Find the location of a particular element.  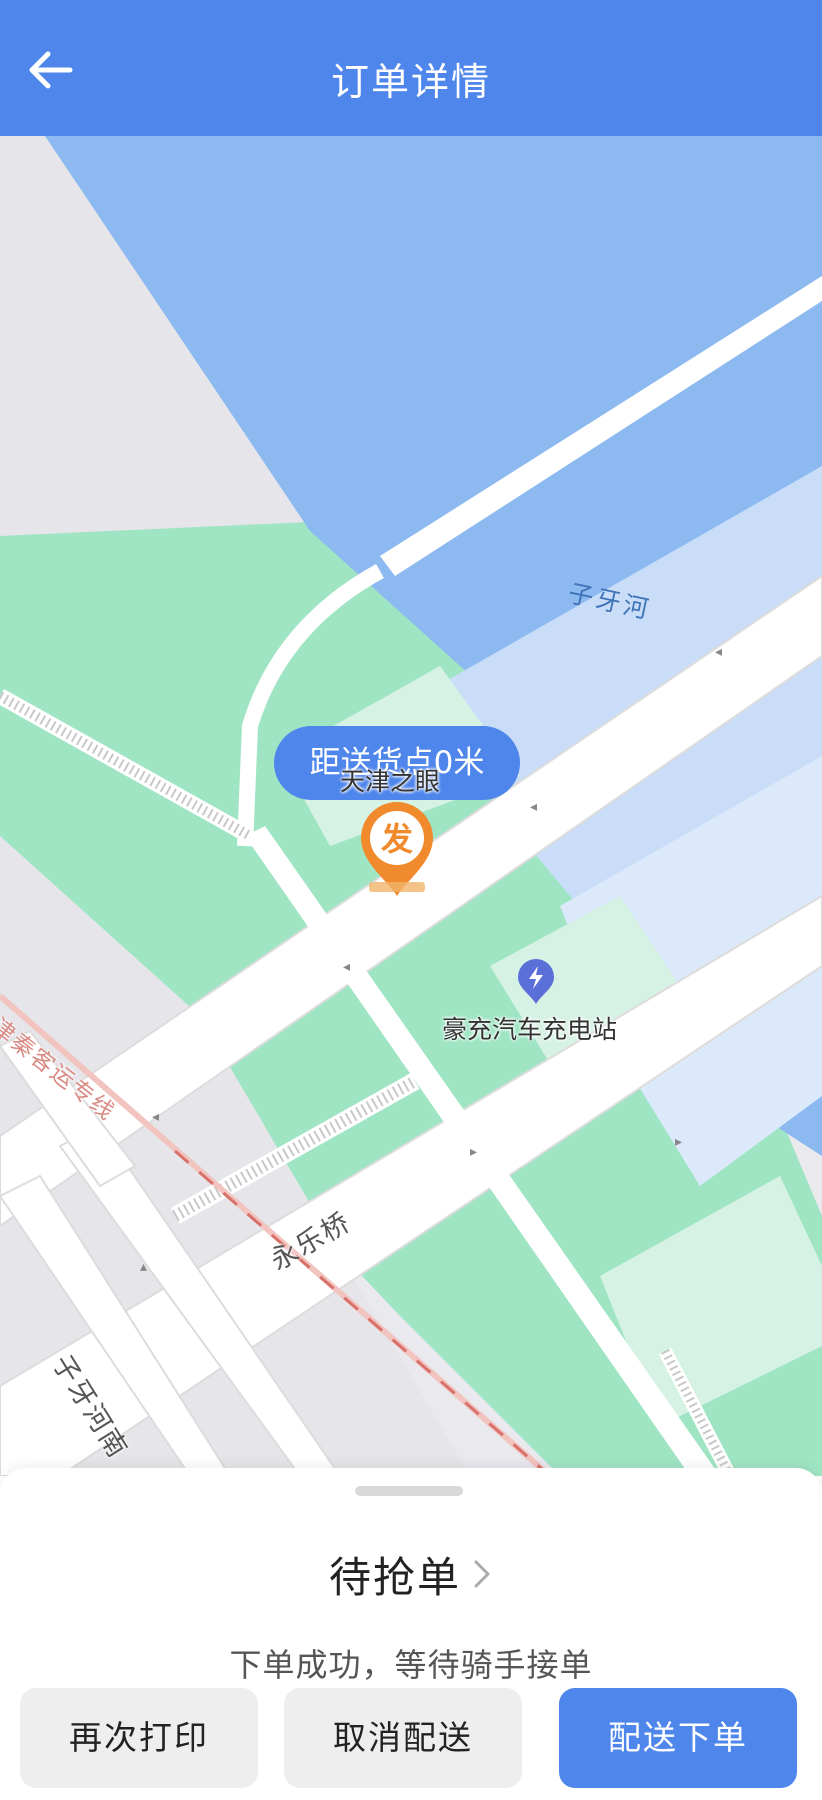

charging-station-poi is located at coordinates (536, 982).